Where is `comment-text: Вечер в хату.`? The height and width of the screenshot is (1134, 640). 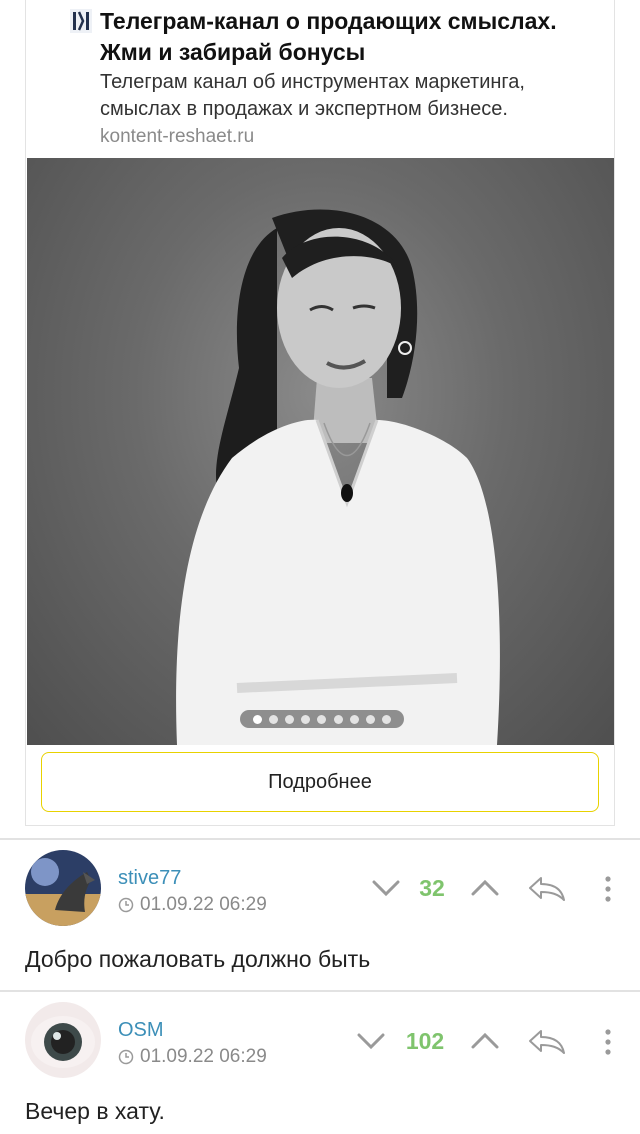 comment-text: Вечер в хату. is located at coordinates (95, 1111).